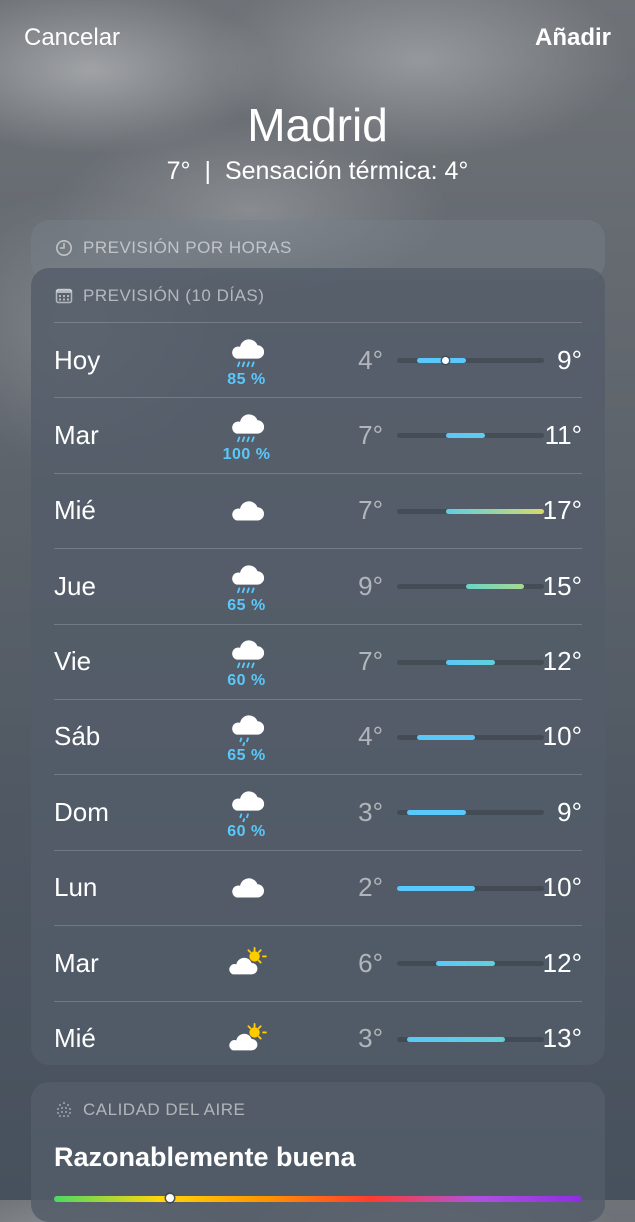  I want to click on daily-forecast-header: PREVISIÓN (10 DÍAS), so click(159, 296).